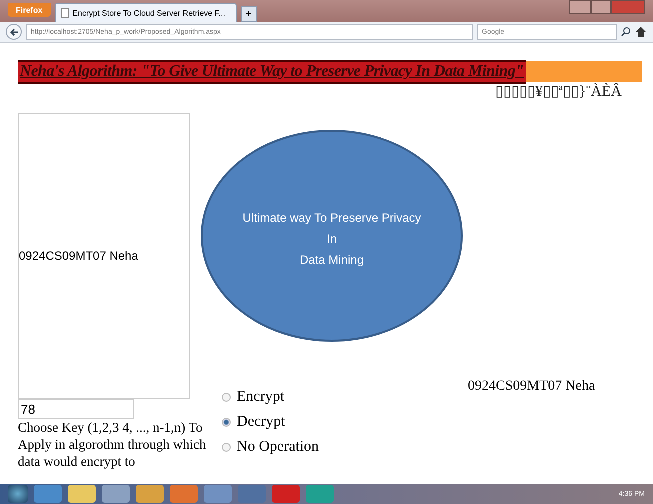 The height and width of the screenshot is (504, 653). What do you see at coordinates (271, 447) in the screenshot?
I see `operation-radio: No Operation` at bounding box center [271, 447].